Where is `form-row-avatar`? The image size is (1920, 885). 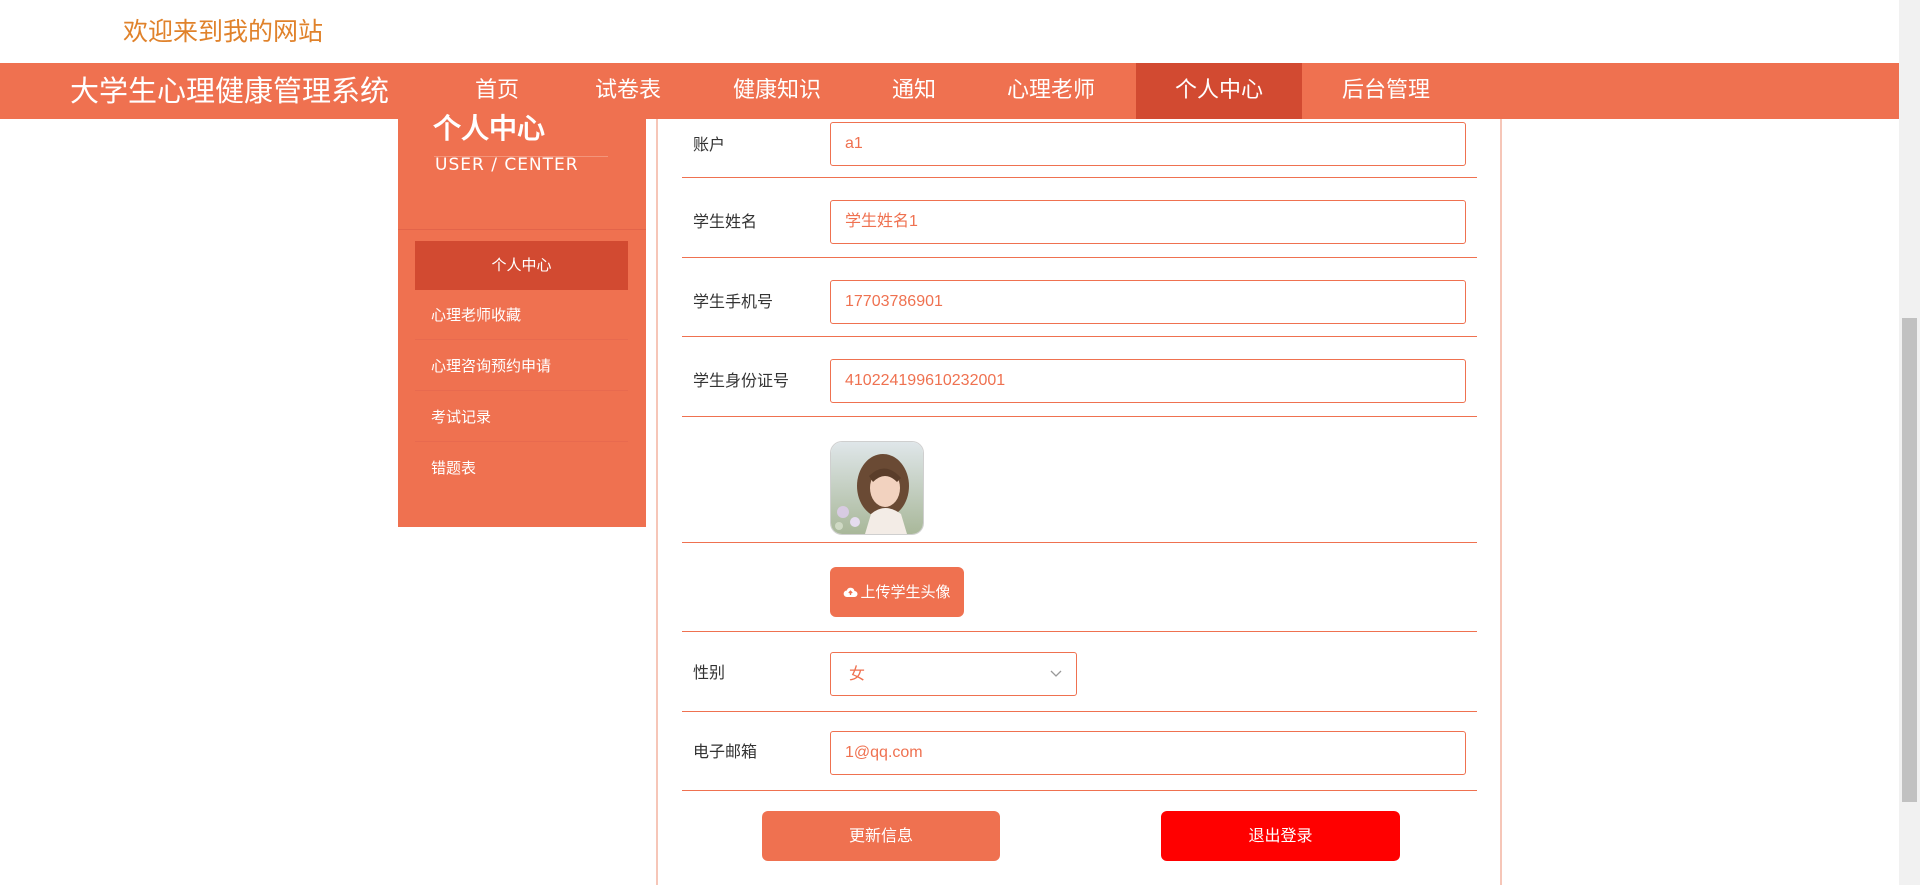
form-row-avatar is located at coordinates (1079, 480).